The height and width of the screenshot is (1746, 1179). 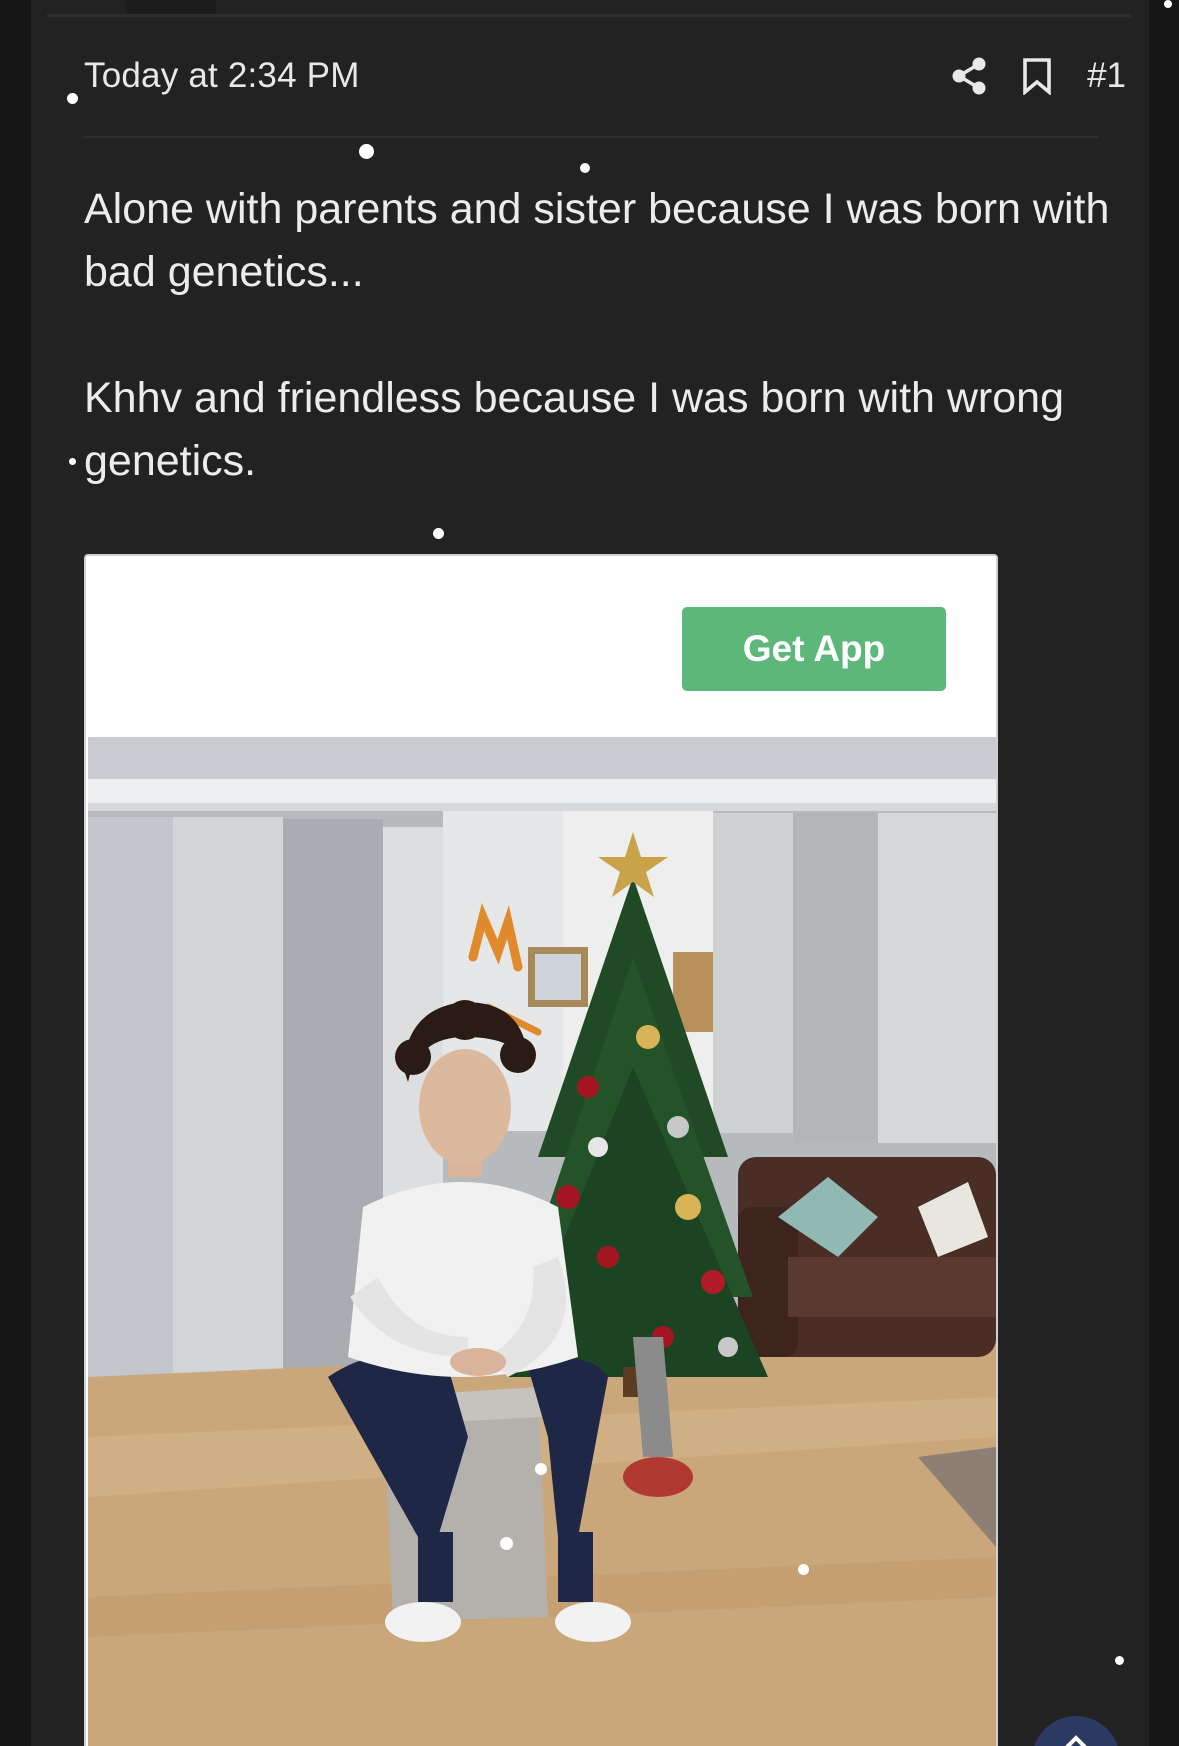 What do you see at coordinates (1106, 76) in the screenshot?
I see `post-number-link: #1` at bounding box center [1106, 76].